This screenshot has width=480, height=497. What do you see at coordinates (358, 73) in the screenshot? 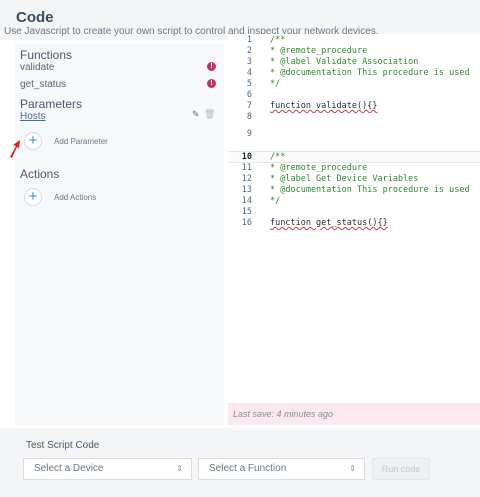
I see `code-line: 4 * @documentation This procedure is used` at bounding box center [358, 73].